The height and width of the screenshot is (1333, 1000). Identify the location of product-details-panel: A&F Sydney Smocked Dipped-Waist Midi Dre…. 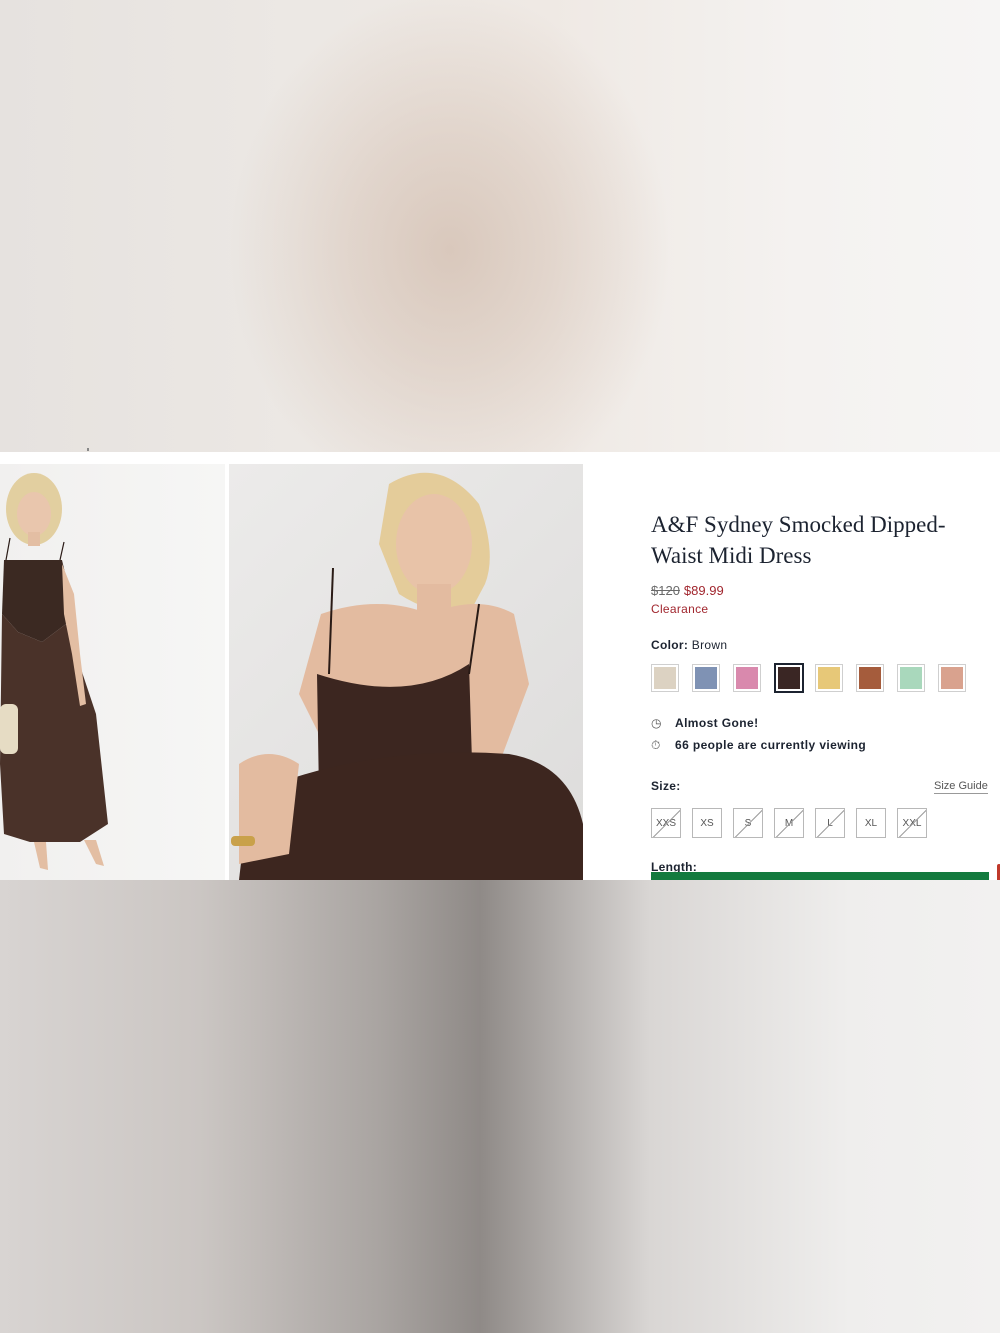
(791, 672).